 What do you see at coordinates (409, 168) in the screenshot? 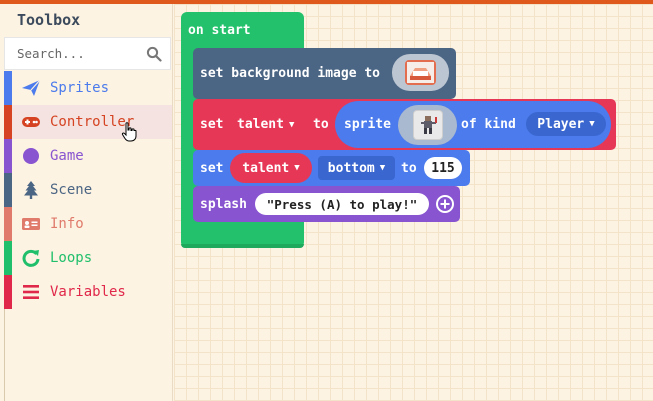
I see `set-property-to-label: to` at bounding box center [409, 168].